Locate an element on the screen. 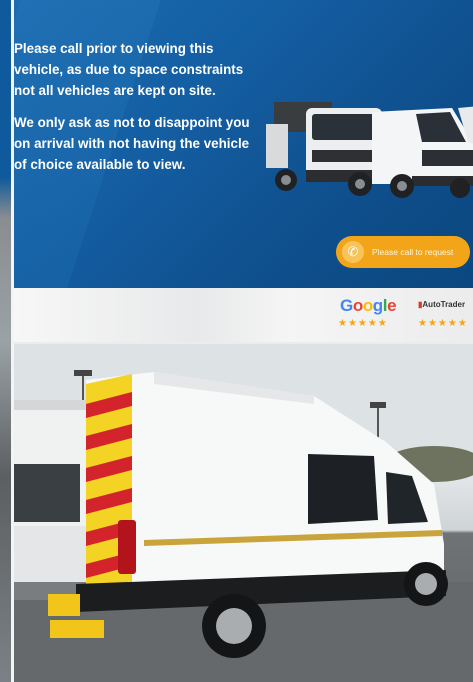 The height and width of the screenshot is (682, 473). google-logo: Google is located at coordinates (368, 305).